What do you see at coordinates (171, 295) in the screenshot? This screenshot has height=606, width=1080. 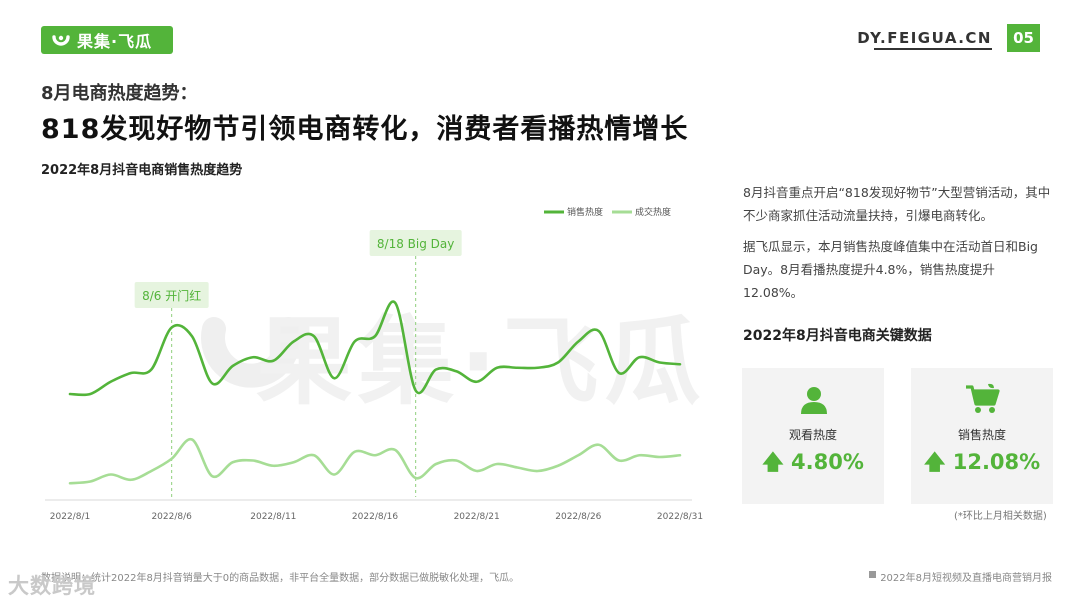 I see `annotation-label: 8/6 开门红` at bounding box center [171, 295].